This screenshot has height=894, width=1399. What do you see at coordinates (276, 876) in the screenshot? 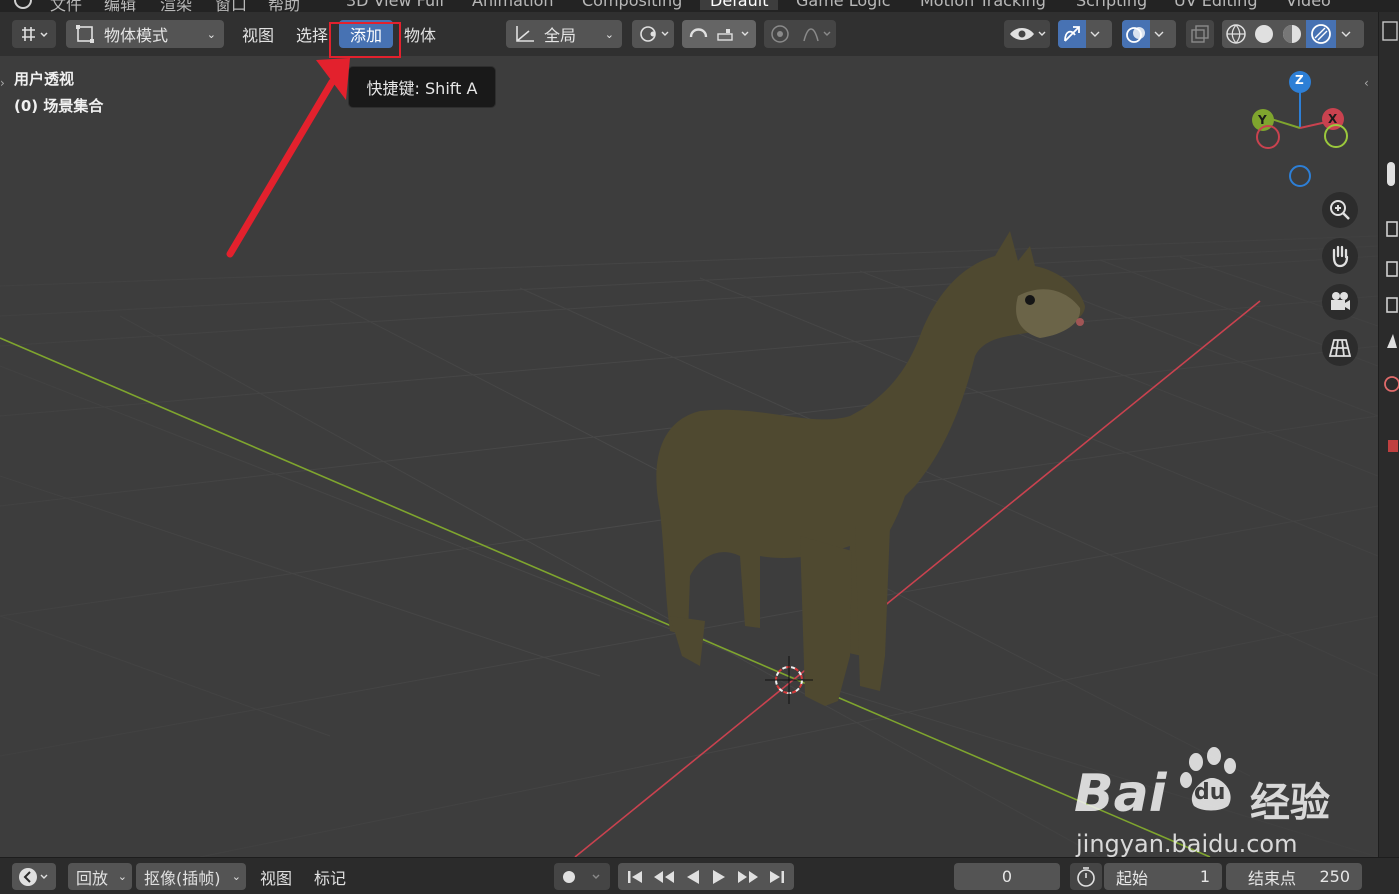
I see `timeline-menu-view: 视图` at bounding box center [276, 876].